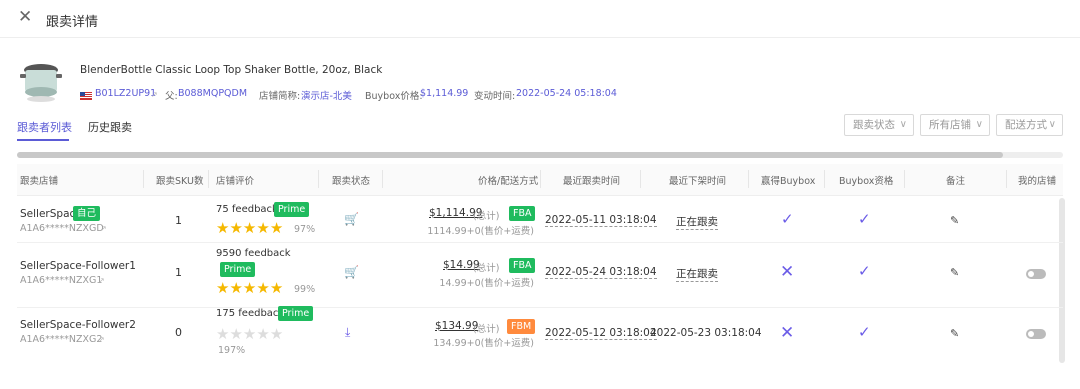 This screenshot has height=389, width=1080. I want to click on rating-percent: 197%, so click(232, 350).